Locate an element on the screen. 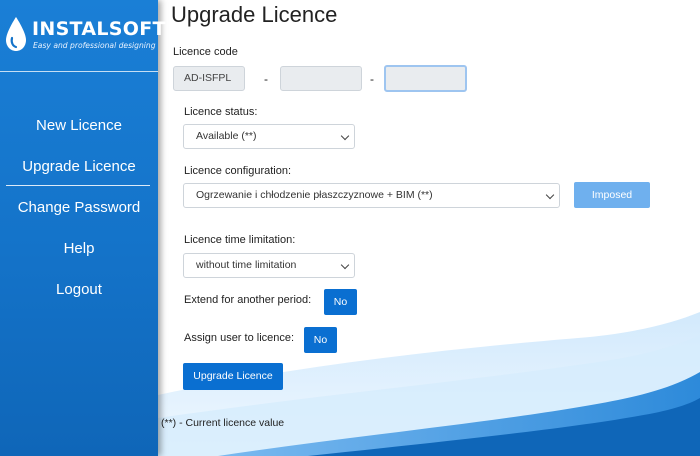  nav-item-logout: Logout is located at coordinates (79, 289).